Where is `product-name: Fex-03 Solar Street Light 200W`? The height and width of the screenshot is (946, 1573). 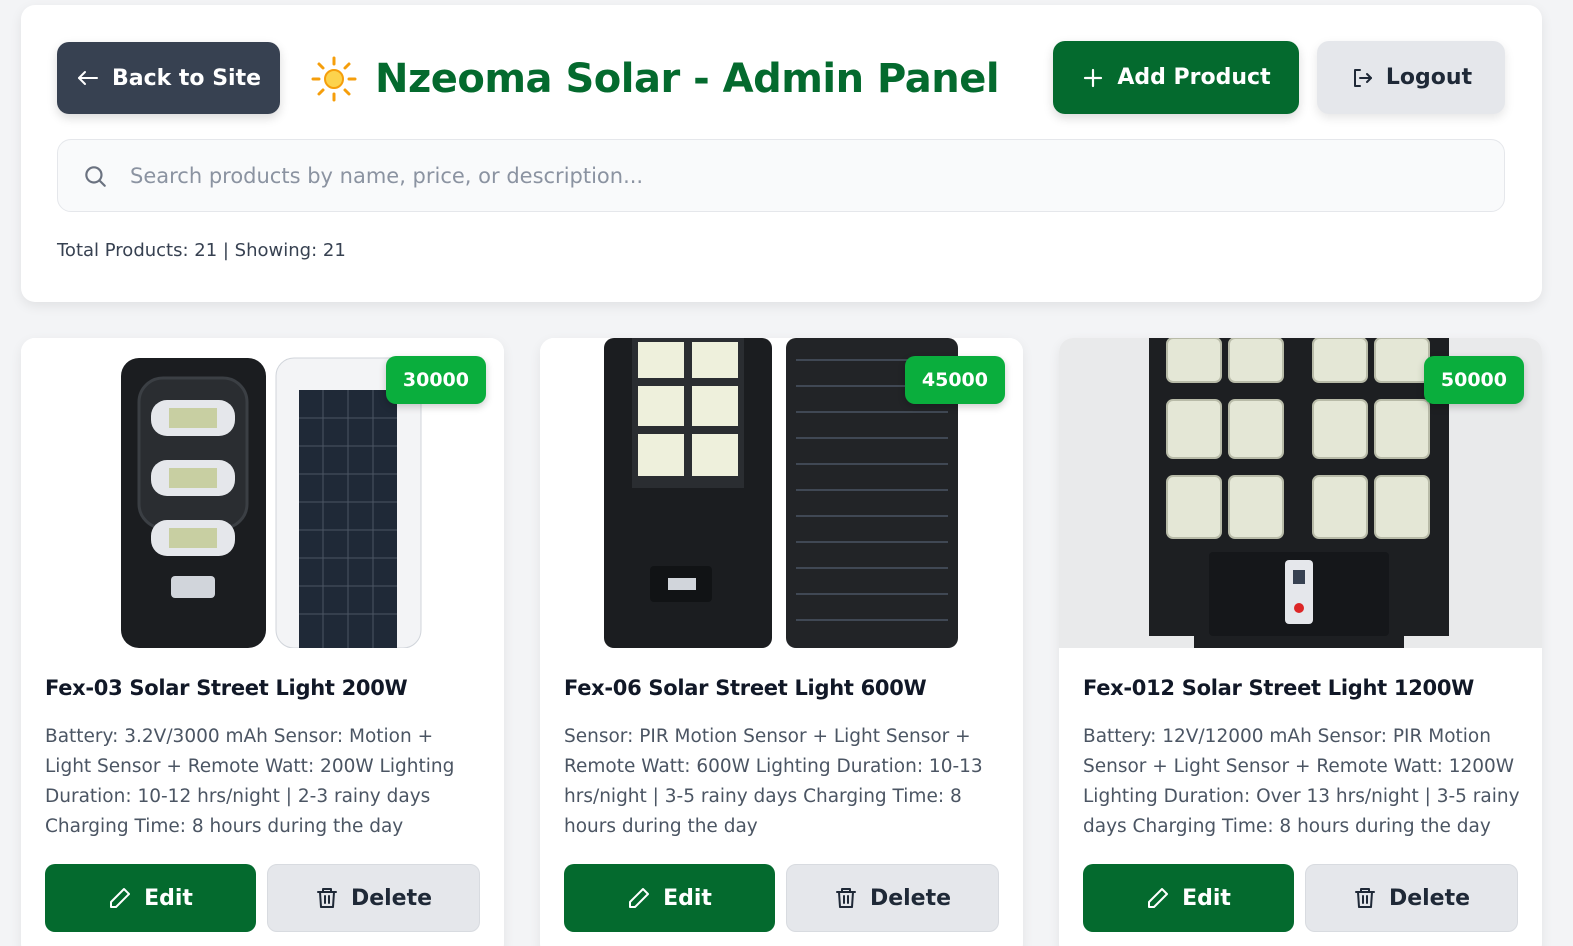 product-name: Fex-03 Solar Street Light 200W is located at coordinates (226, 688).